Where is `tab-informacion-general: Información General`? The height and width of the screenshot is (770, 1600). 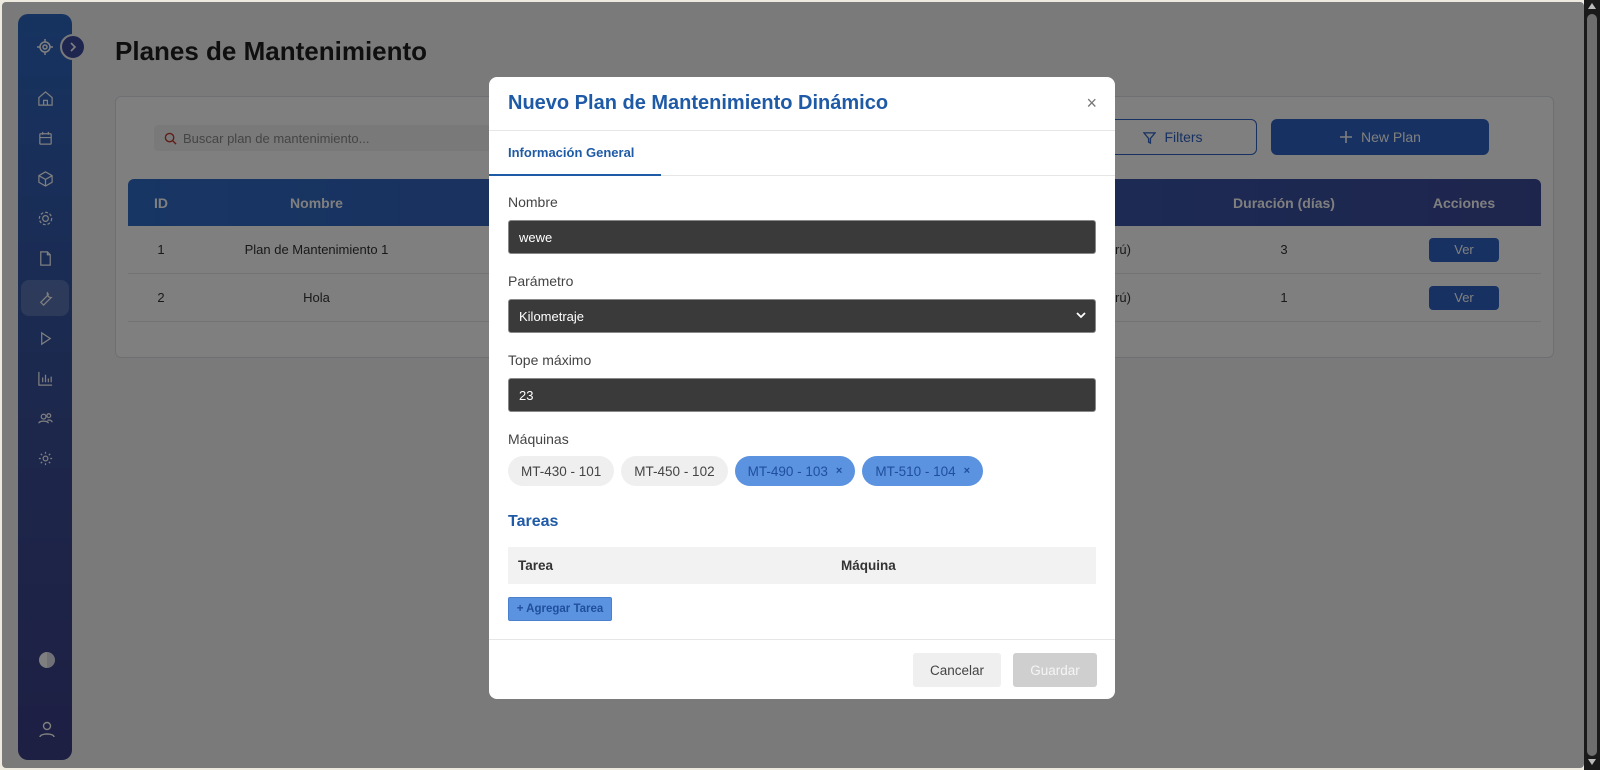 tab-informacion-general: Información General is located at coordinates (575, 153).